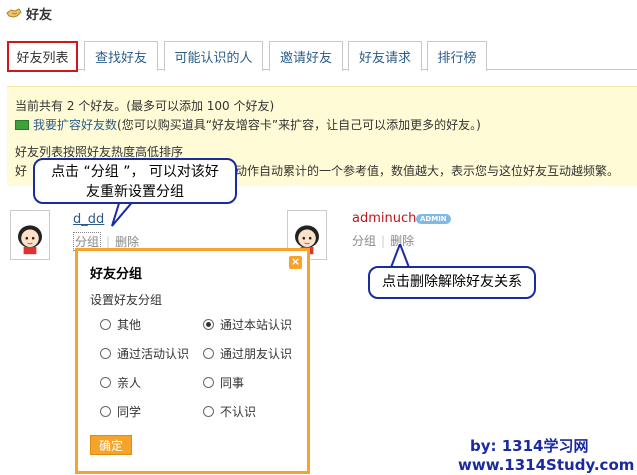 The height and width of the screenshot is (475, 637). I want to click on close-icon: ×, so click(295, 262).